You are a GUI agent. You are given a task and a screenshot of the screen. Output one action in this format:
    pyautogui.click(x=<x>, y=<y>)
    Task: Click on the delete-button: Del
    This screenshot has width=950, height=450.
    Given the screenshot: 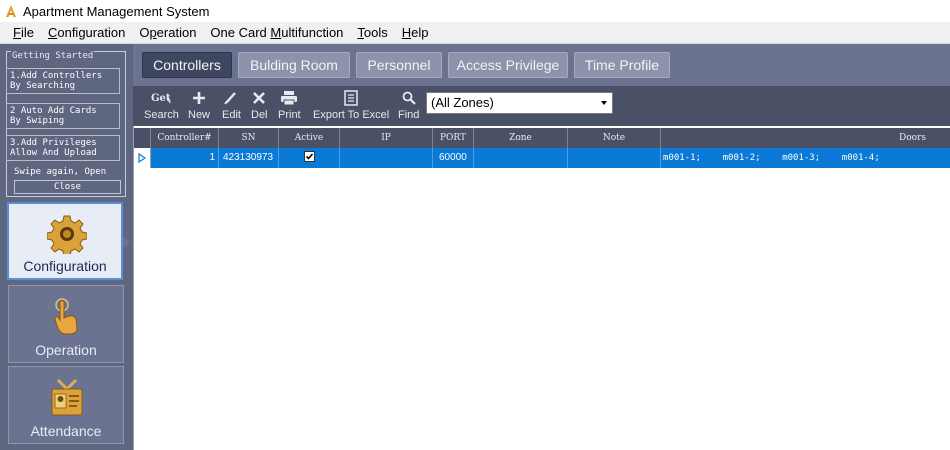 What is the action you would take?
    pyautogui.click(x=259, y=104)
    